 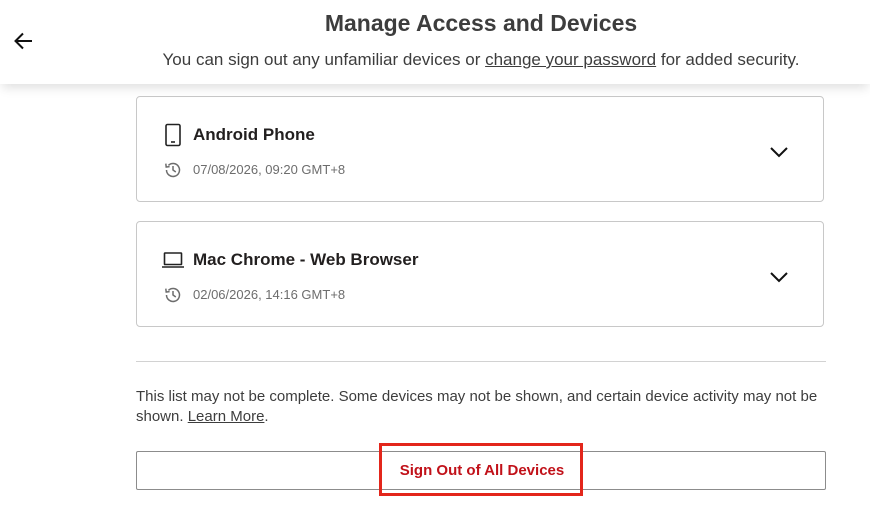 What do you see at coordinates (481, 23) in the screenshot?
I see `page-title: Manage Access and Devices` at bounding box center [481, 23].